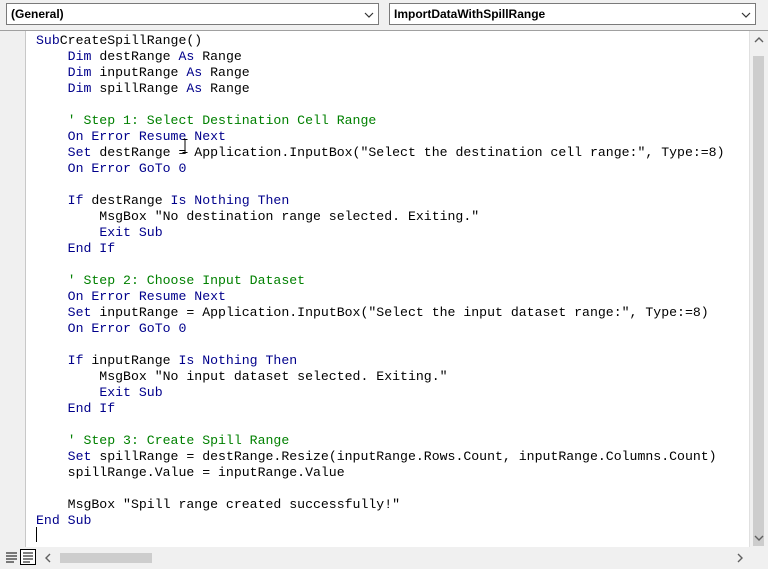 Image resolution: width=768 pixels, height=569 pixels. I want to click on vertical-scrollbar, so click(758, 289).